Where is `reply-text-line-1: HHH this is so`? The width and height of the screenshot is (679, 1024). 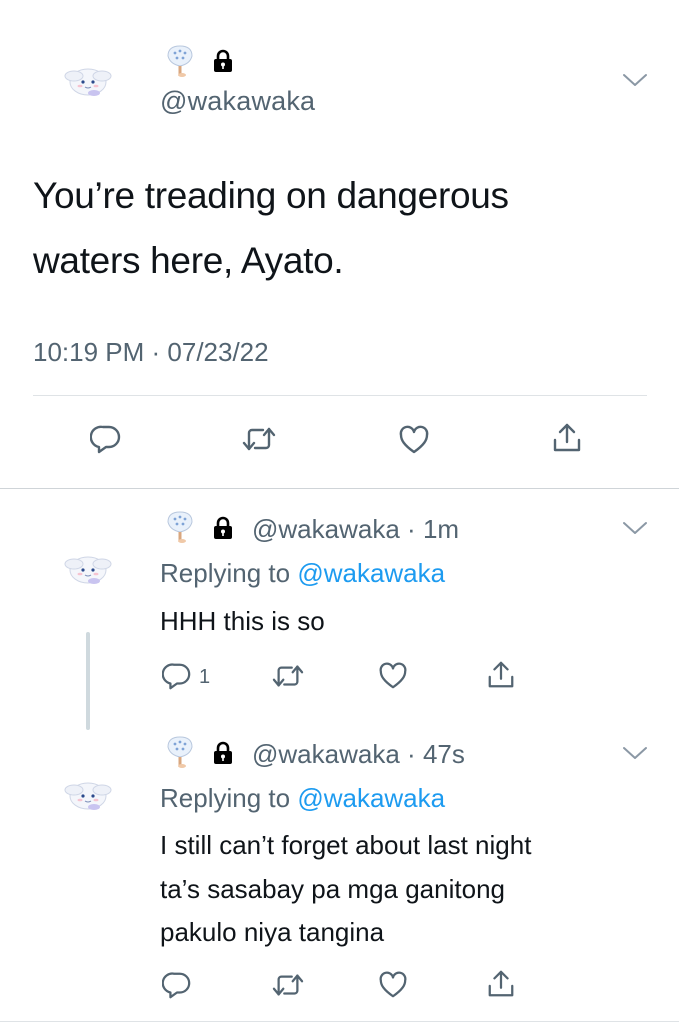
reply-text-line-1: HHH this is so is located at coordinates (242, 621).